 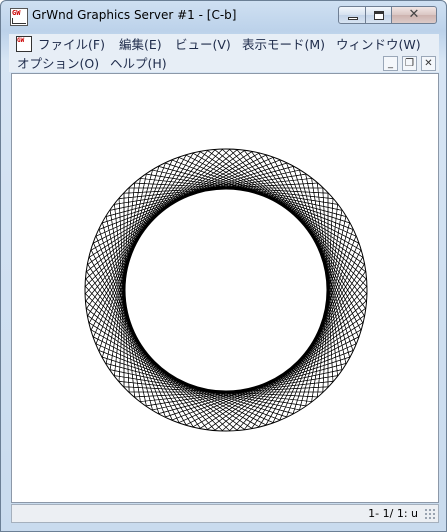 What do you see at coordinates (71, 44) in the screenshot?
I see `menu-file: ファイル(F)` at bounding box center [71, 44].